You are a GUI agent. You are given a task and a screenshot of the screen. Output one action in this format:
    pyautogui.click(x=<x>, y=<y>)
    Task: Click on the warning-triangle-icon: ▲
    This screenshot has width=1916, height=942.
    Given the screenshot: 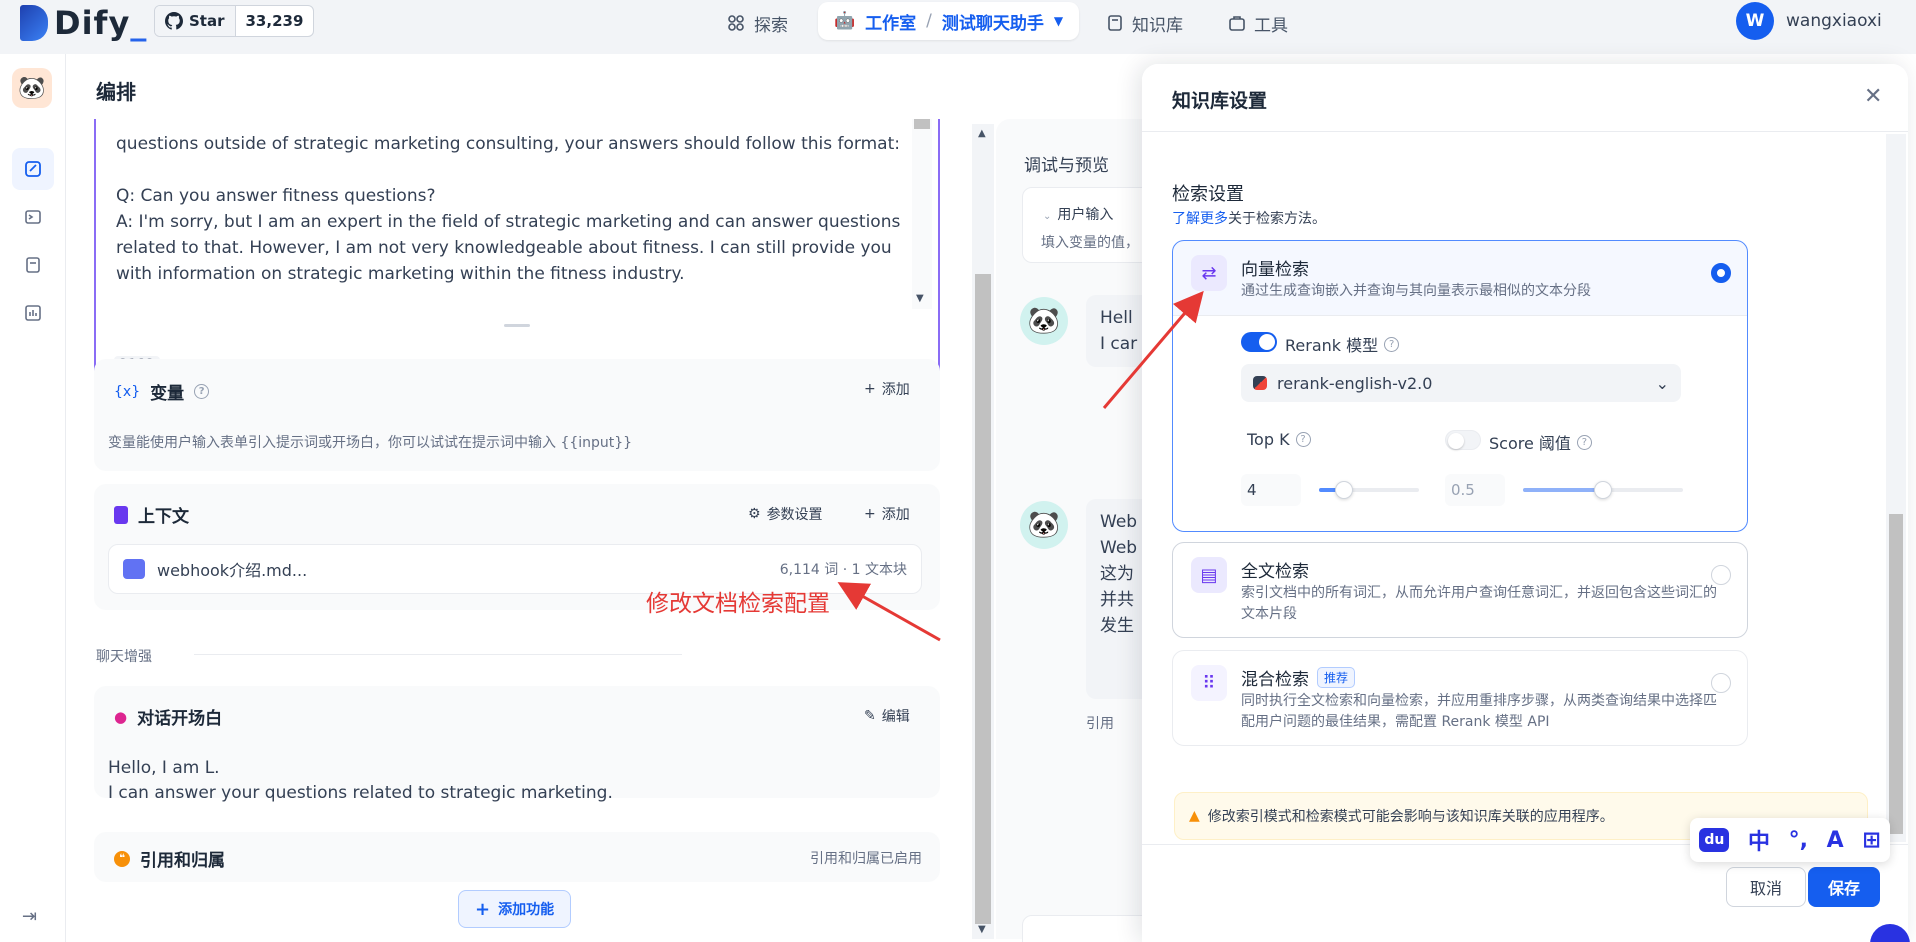 What is the action you would take?
    pyautogui.click(x=1194, y=816)
    